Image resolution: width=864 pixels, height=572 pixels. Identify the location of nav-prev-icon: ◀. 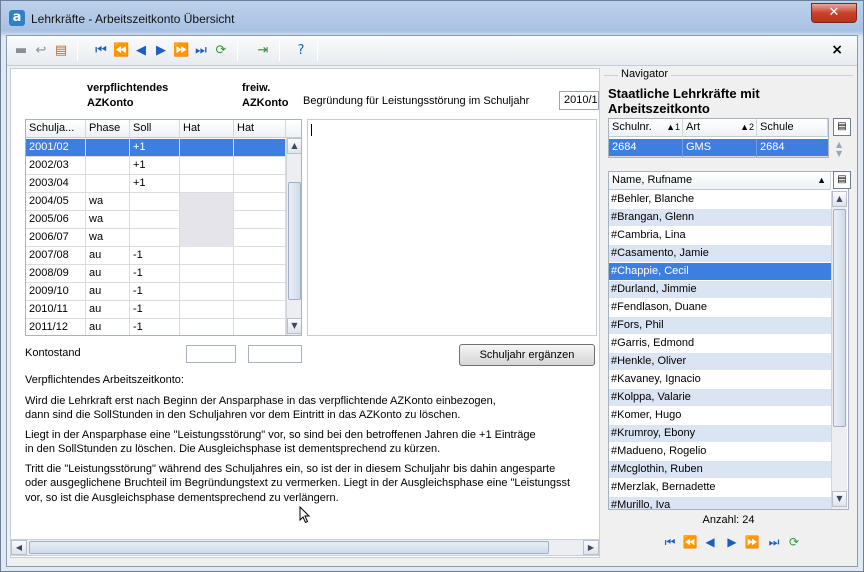
(710, 542).